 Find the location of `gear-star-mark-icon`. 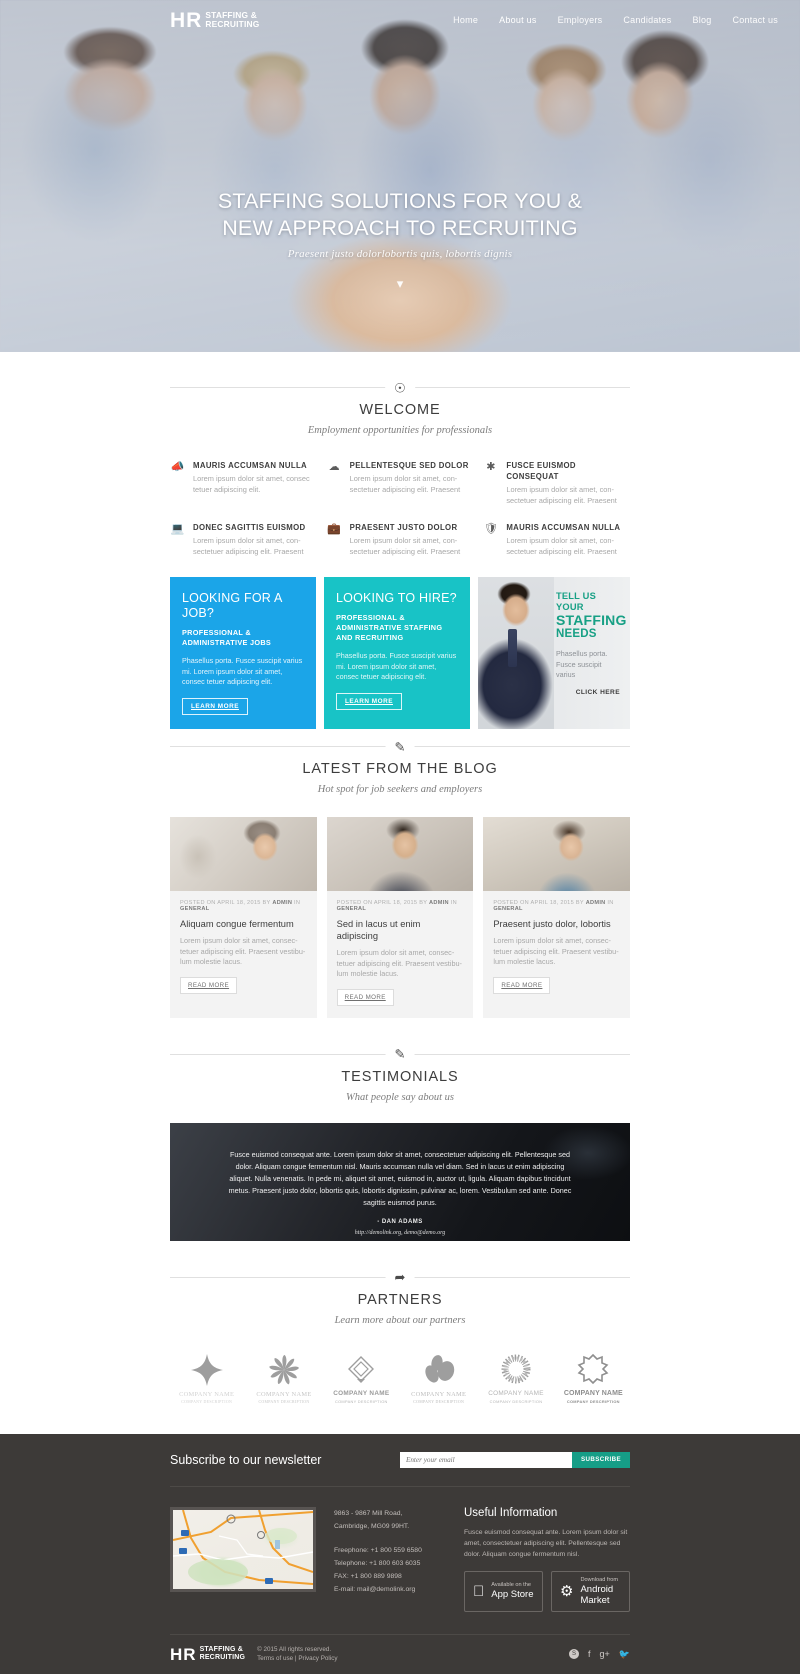

gear-star-mark-icon is located at coordinates (593, 1369).